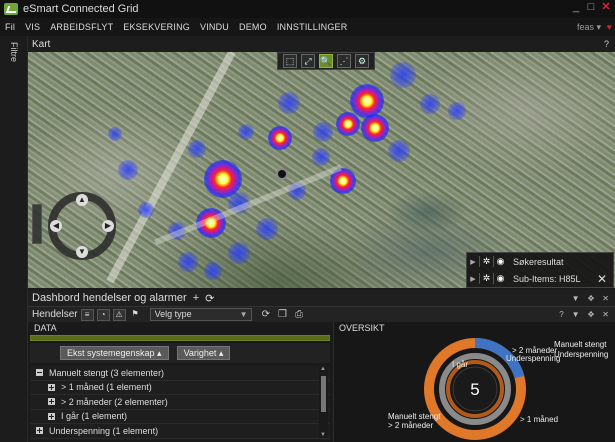 The image size is (615, 442). What do you see at coordinates (55, 314) in the screenshot?
I see `events-title: Hendelser` at bounding box center [55, 314].